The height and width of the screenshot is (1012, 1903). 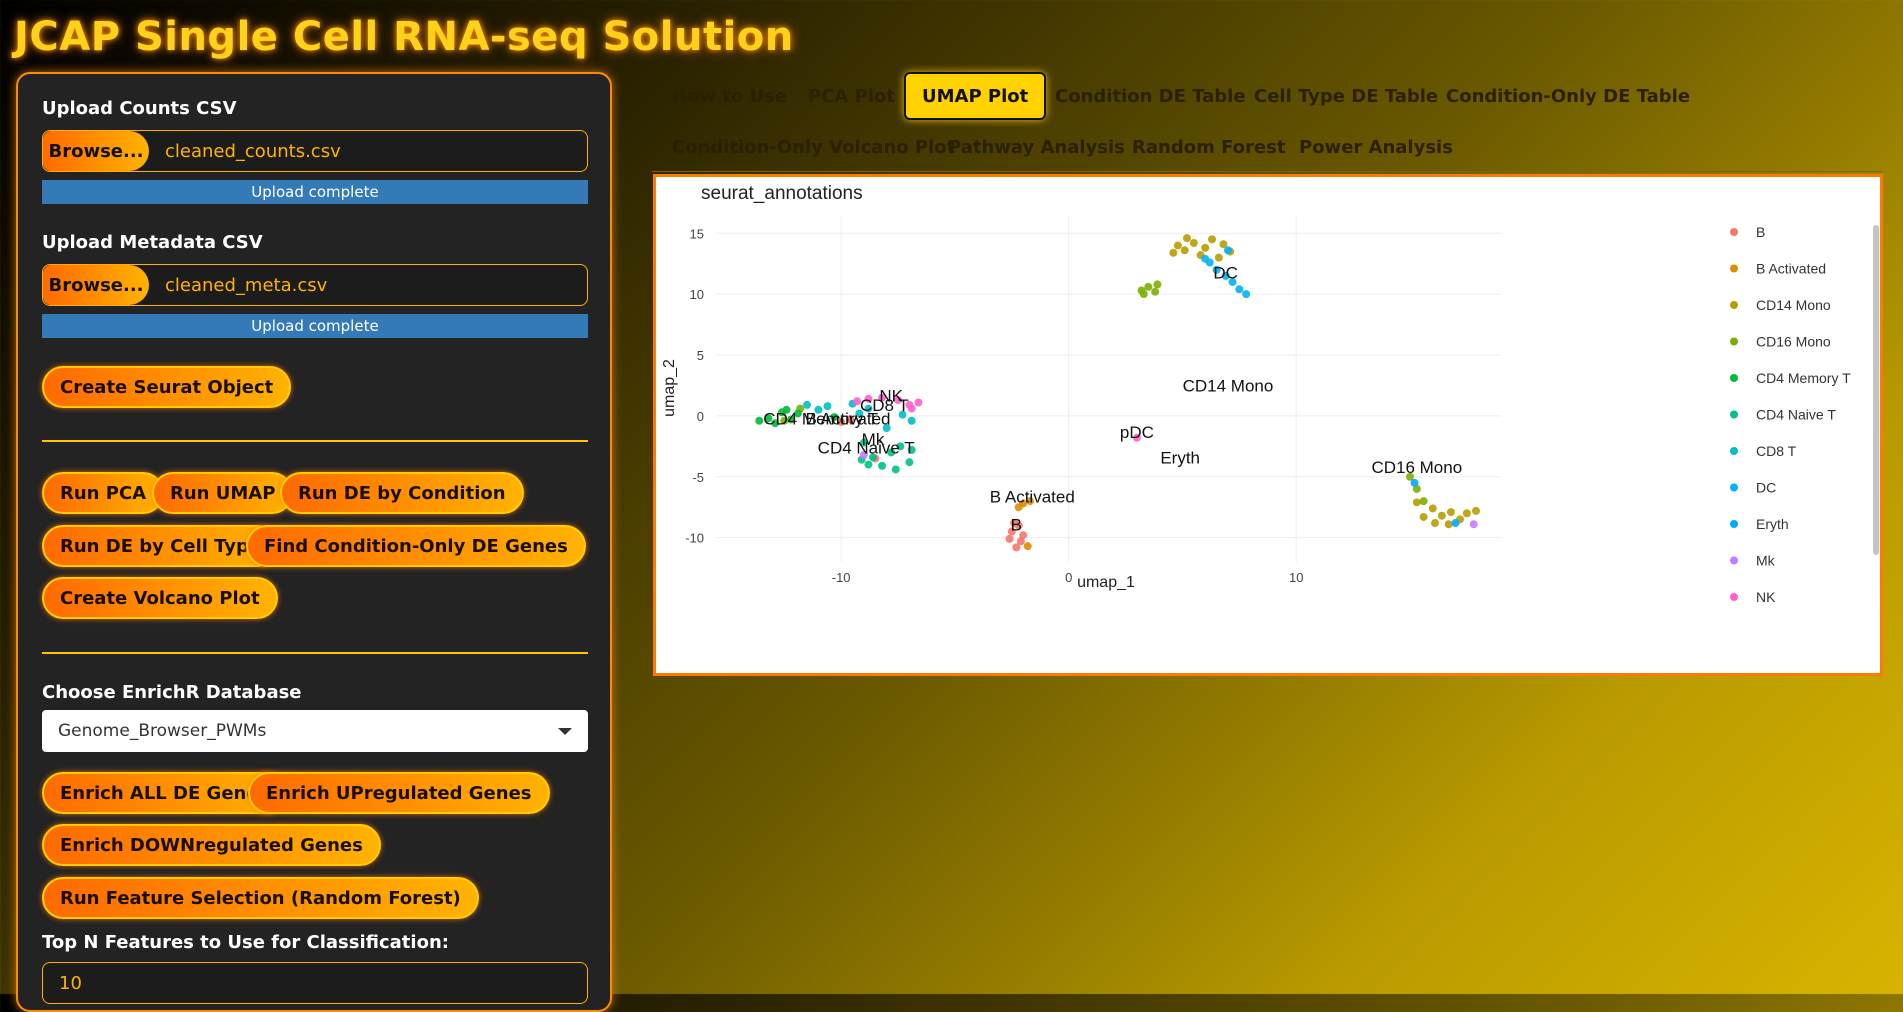 What do you see at coordinates (260, 898) in the screenshot?
I see `run-random-forest-button: Run Feature Selection (Random Forest)` at bounding box center [260, 898].